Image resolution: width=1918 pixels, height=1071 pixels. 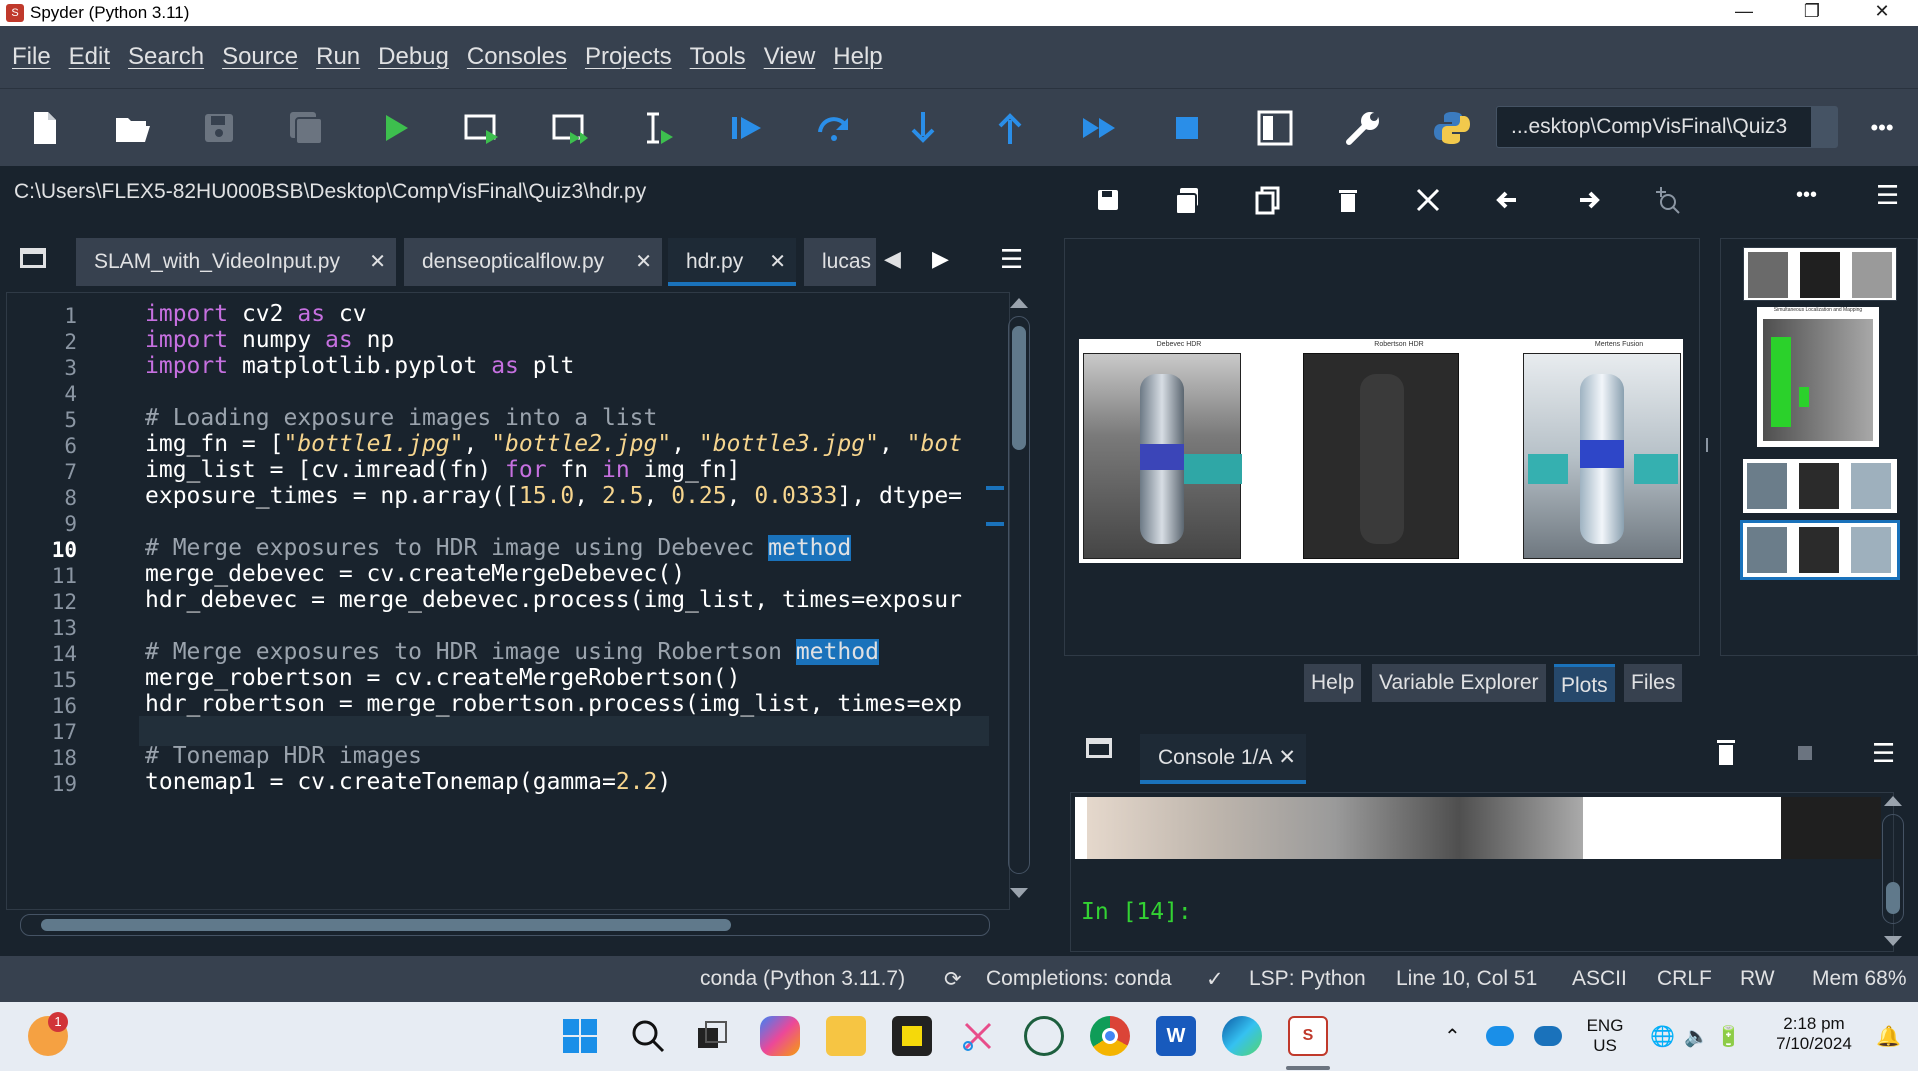 What do you see at coordinates (1333, 683) in the screenshot?
I see `tab-help: Help` at bounding box center [1333, 683].